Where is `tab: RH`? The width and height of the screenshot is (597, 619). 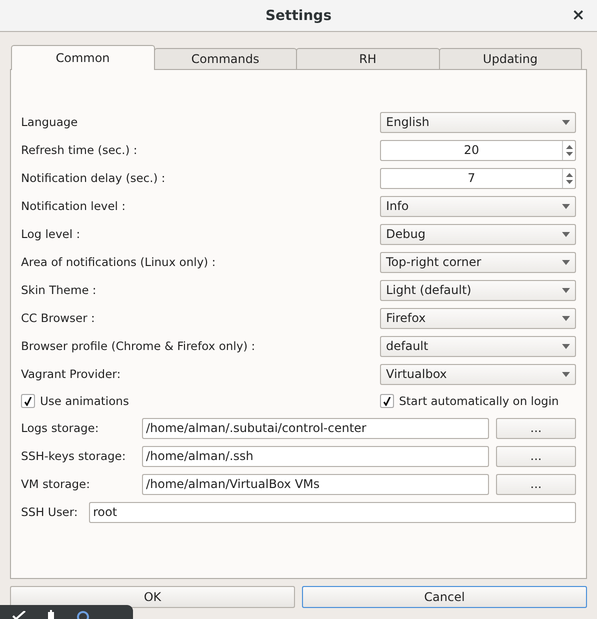
tab: RH is located at coordinates (368, 59).